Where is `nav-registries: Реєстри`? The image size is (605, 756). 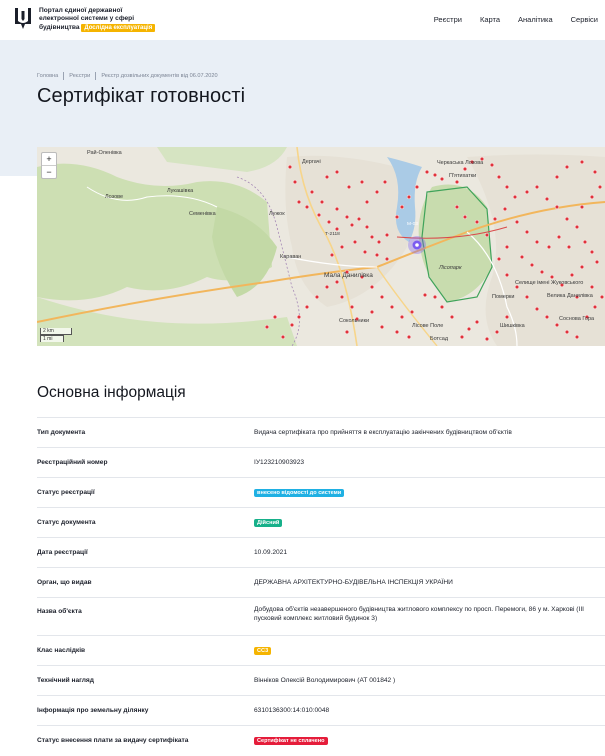 nav-registries: Реєстри is located at coordinates (448, 19).